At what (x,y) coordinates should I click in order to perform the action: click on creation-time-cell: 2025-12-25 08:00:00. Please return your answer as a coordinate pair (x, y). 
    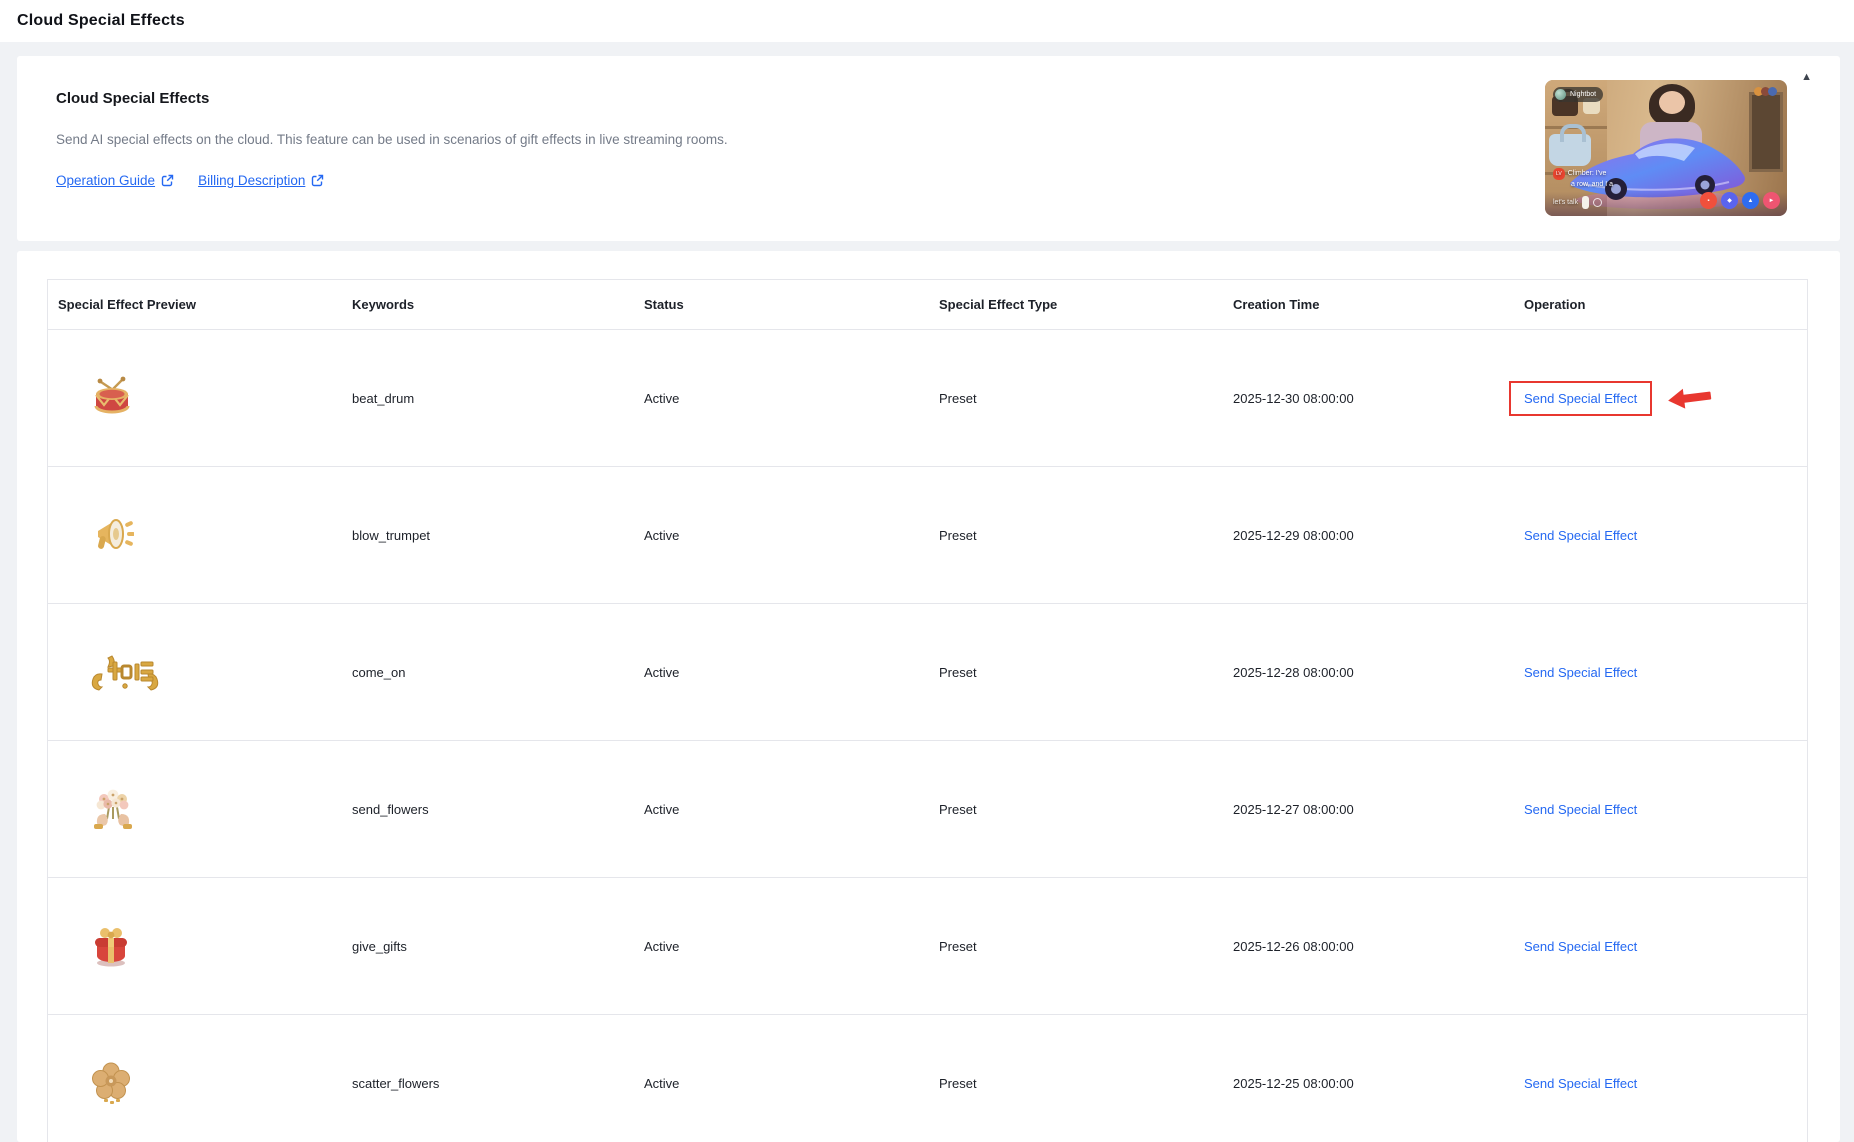
    Looking at the image, I should click on (1293, 1083).